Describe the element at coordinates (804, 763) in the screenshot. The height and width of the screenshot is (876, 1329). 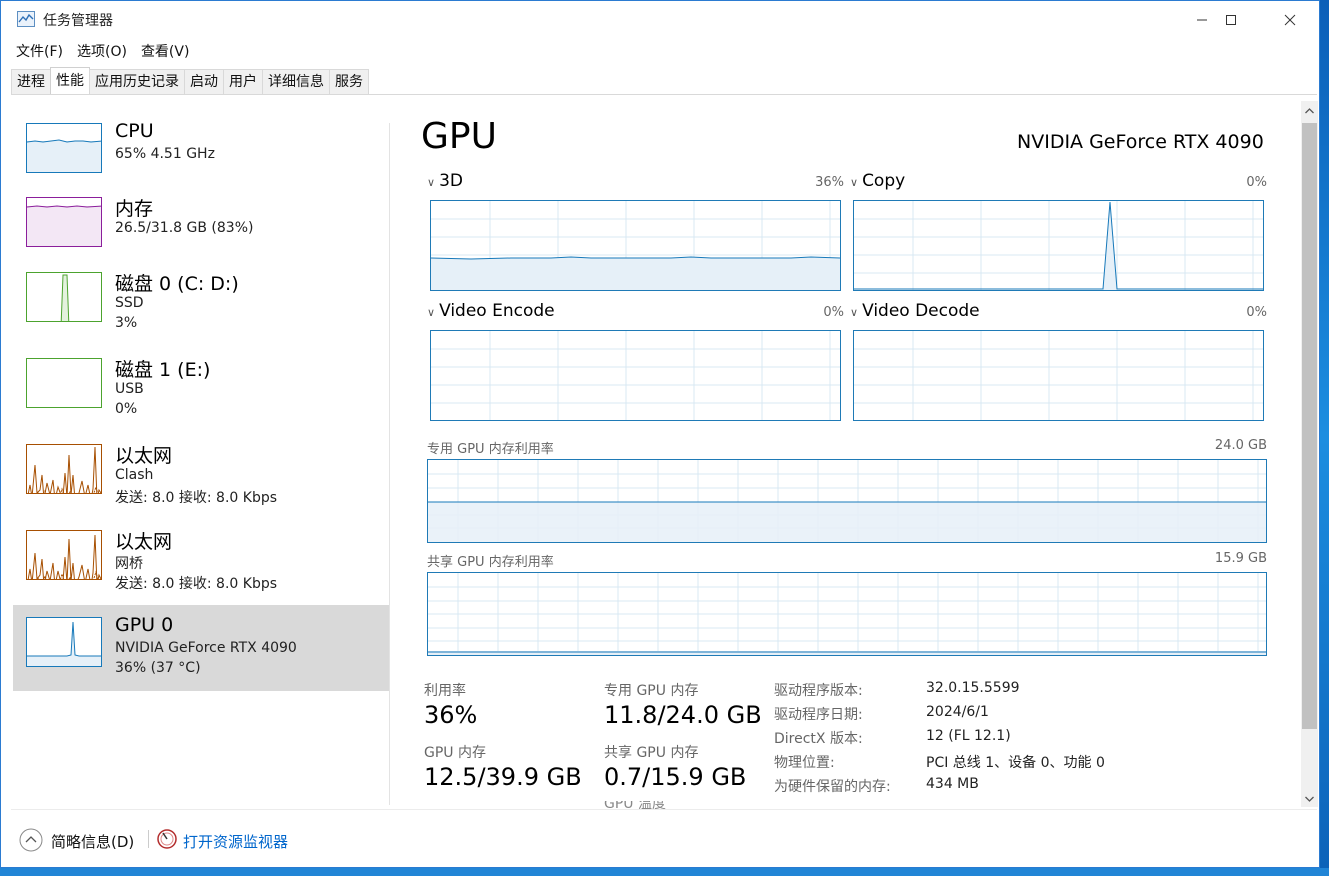
I see `info-key: 物理位置:` at that location.